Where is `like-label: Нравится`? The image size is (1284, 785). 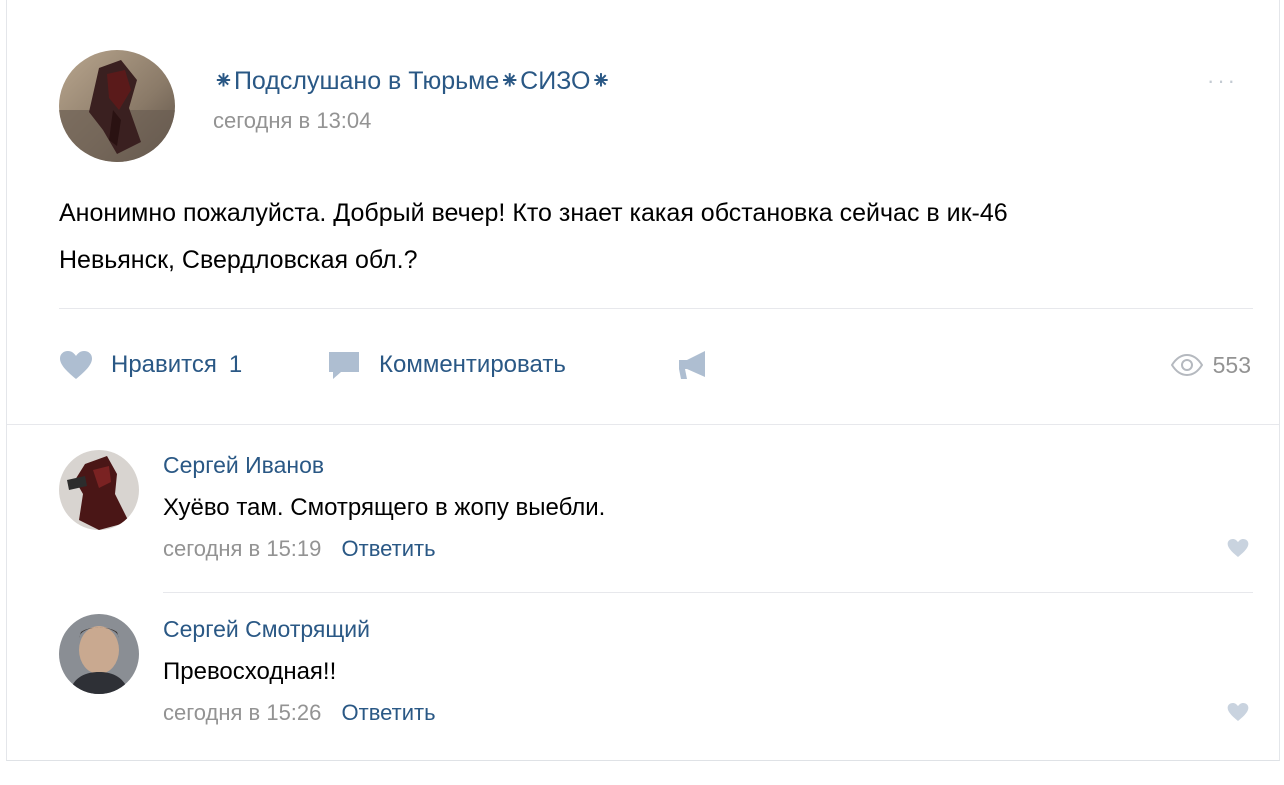
like-label: Нравится is located at coordinates (164, 364).